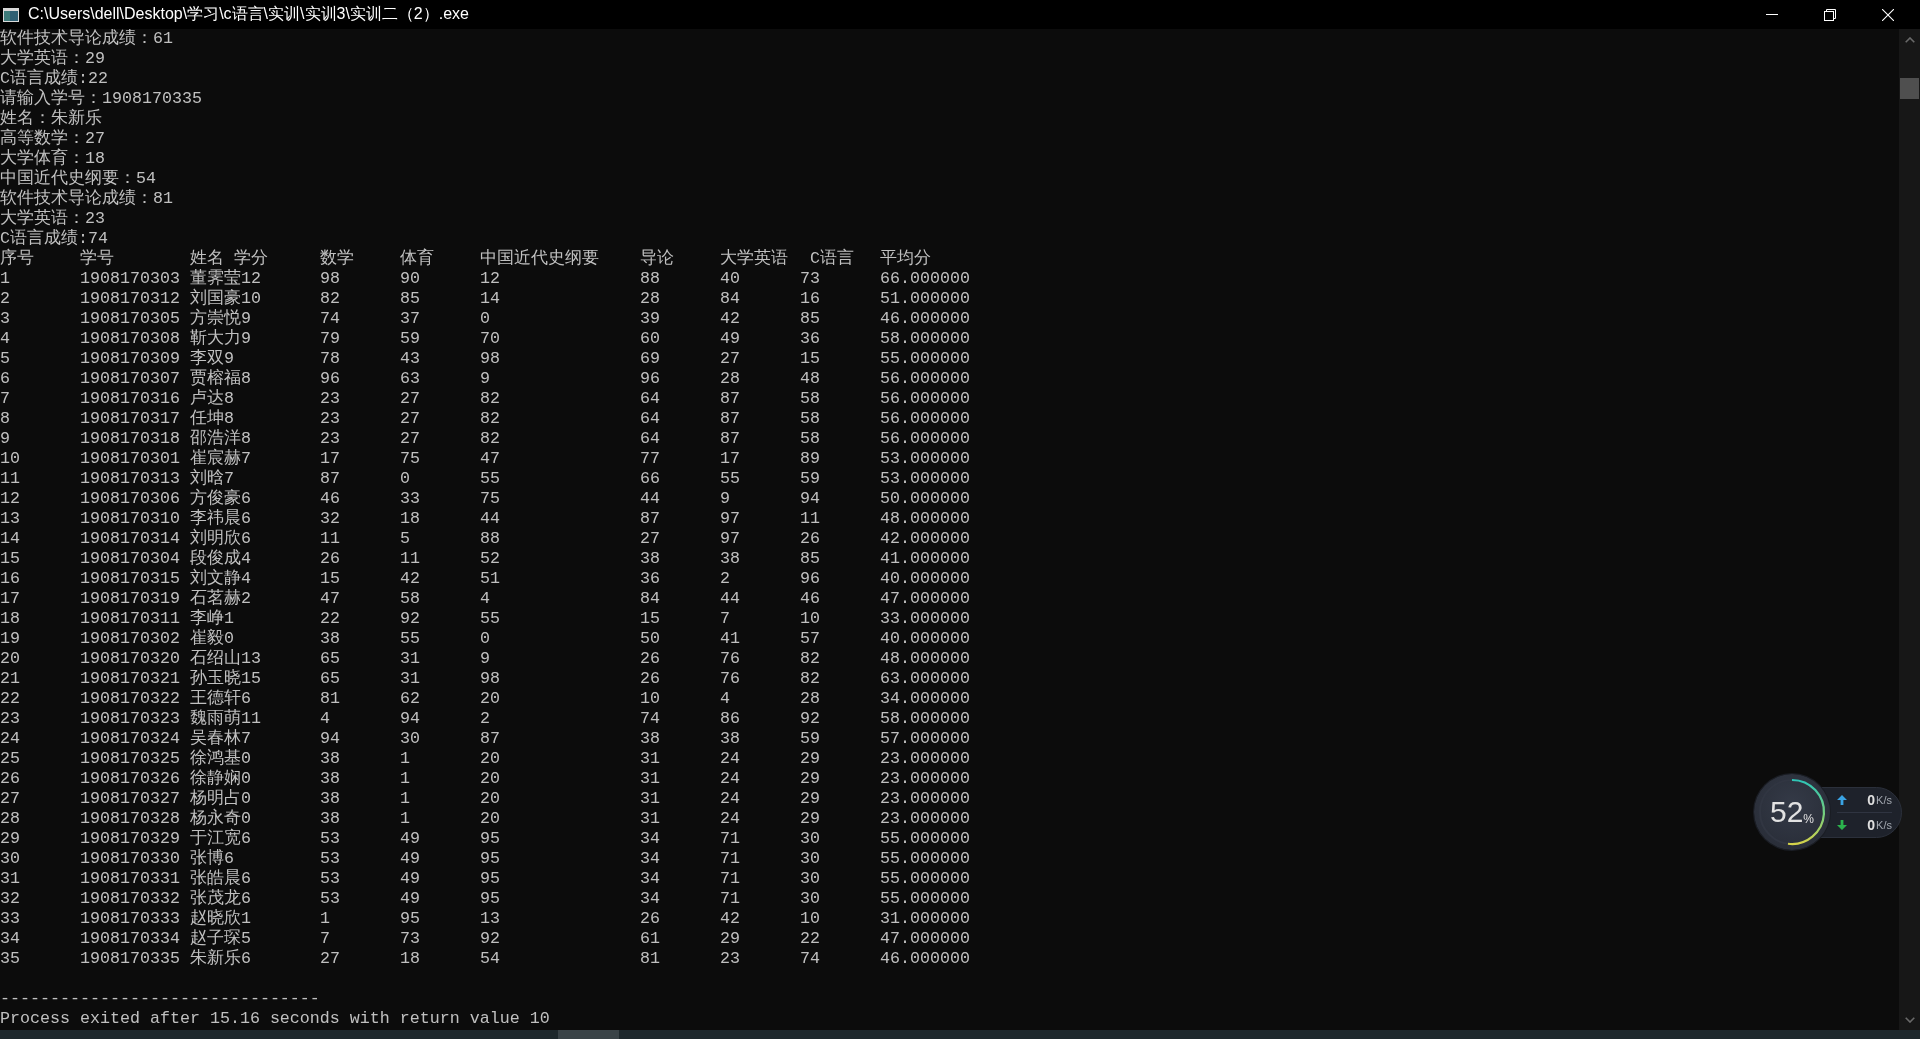  What do you see at coordinates (730, 759) in the screenshot?
I see `table-cell: 24` at bounding box center [730, 759].